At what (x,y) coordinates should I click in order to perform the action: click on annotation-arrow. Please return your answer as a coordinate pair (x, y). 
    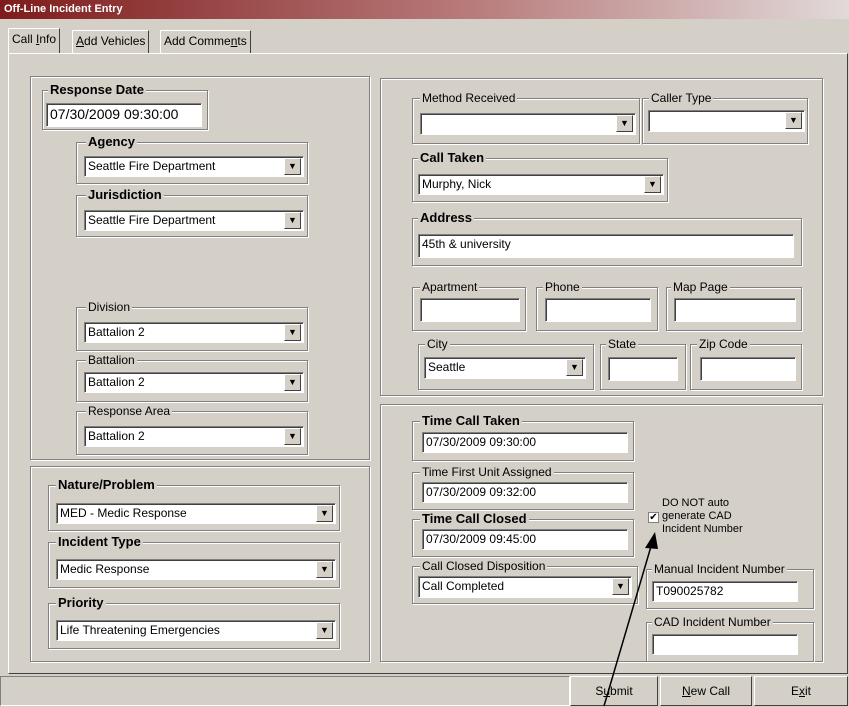
    Looking at the image, I should click on (630, 619).